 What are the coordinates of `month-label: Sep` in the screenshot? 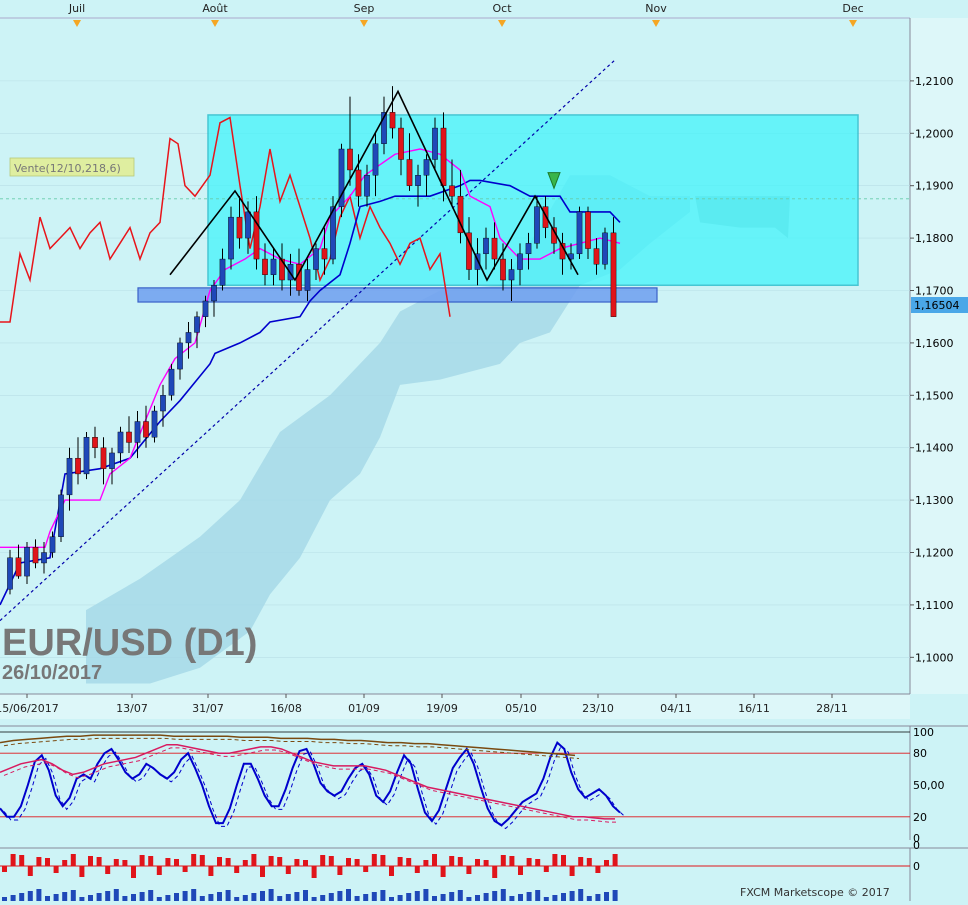 It's located at (364, 8).